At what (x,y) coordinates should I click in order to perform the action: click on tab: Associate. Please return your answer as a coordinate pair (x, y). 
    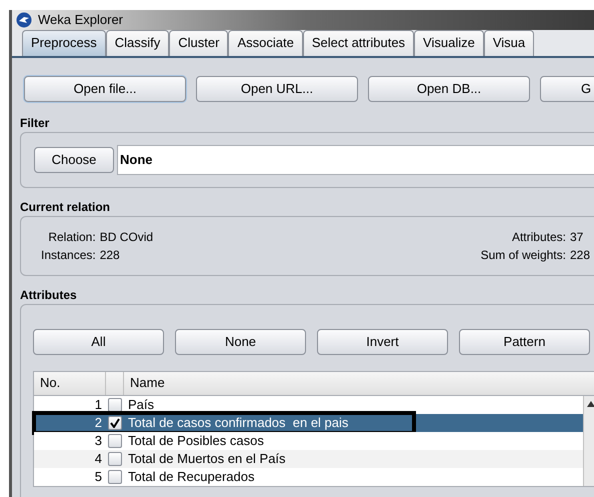
    Looking at the image, I should click on (265, 43).